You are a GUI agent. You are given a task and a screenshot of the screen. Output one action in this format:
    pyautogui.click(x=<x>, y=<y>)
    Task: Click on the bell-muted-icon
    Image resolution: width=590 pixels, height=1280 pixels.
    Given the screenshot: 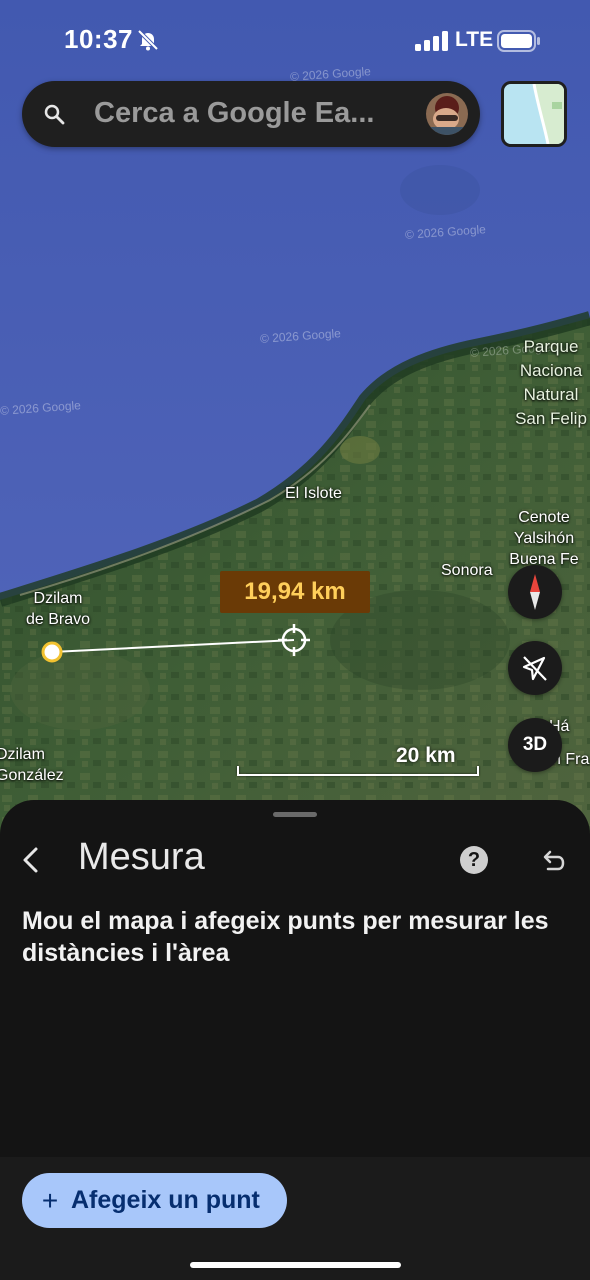 What is the action you would take?
    pyautogui.click(x=148, y=40)
    